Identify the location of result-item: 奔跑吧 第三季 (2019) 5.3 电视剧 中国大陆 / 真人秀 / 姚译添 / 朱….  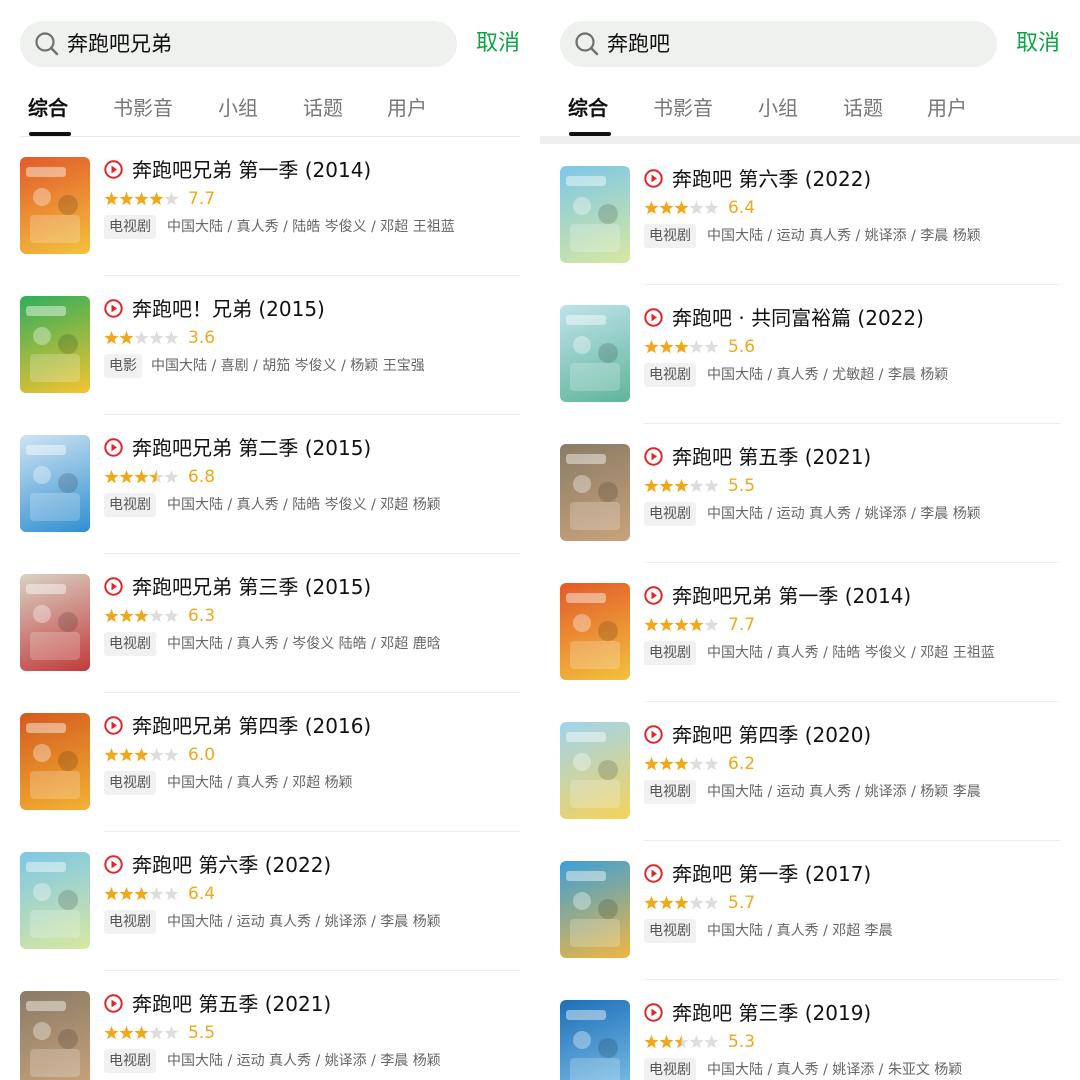
(810, 1030).